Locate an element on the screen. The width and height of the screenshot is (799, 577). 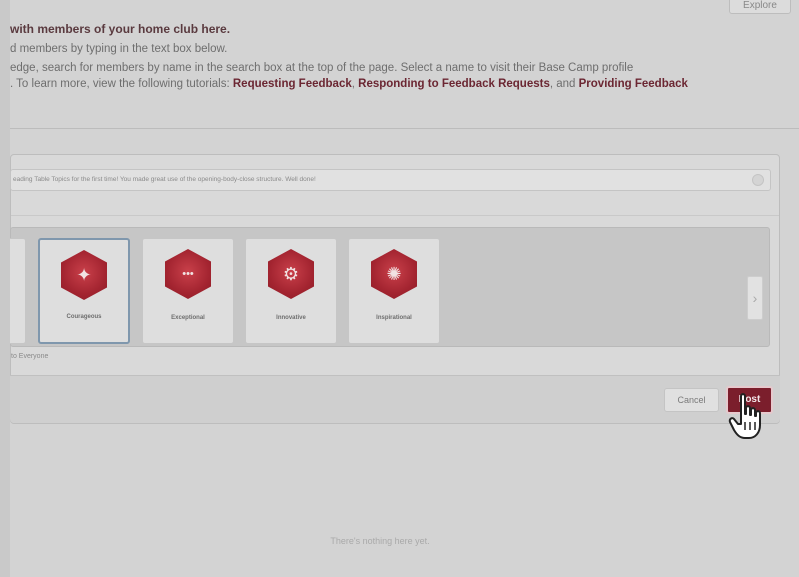
dots-line-icon: ••• is located at coordinates (188, 274).